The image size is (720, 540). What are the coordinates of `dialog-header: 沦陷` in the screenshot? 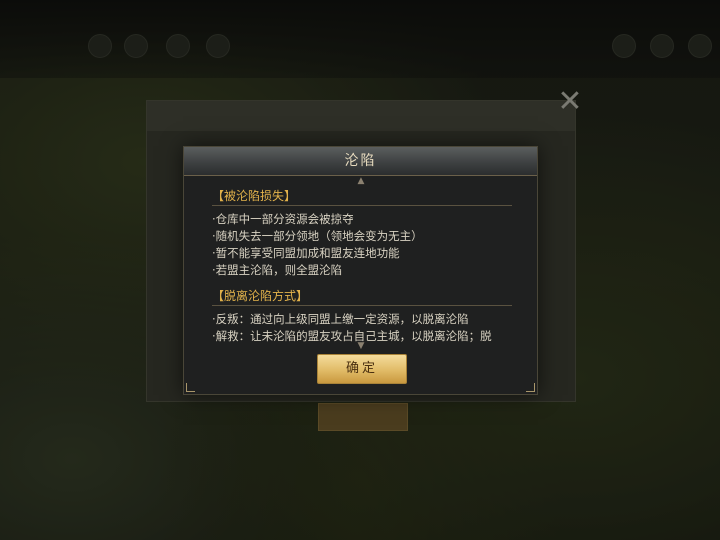 It's located at (360, 161).